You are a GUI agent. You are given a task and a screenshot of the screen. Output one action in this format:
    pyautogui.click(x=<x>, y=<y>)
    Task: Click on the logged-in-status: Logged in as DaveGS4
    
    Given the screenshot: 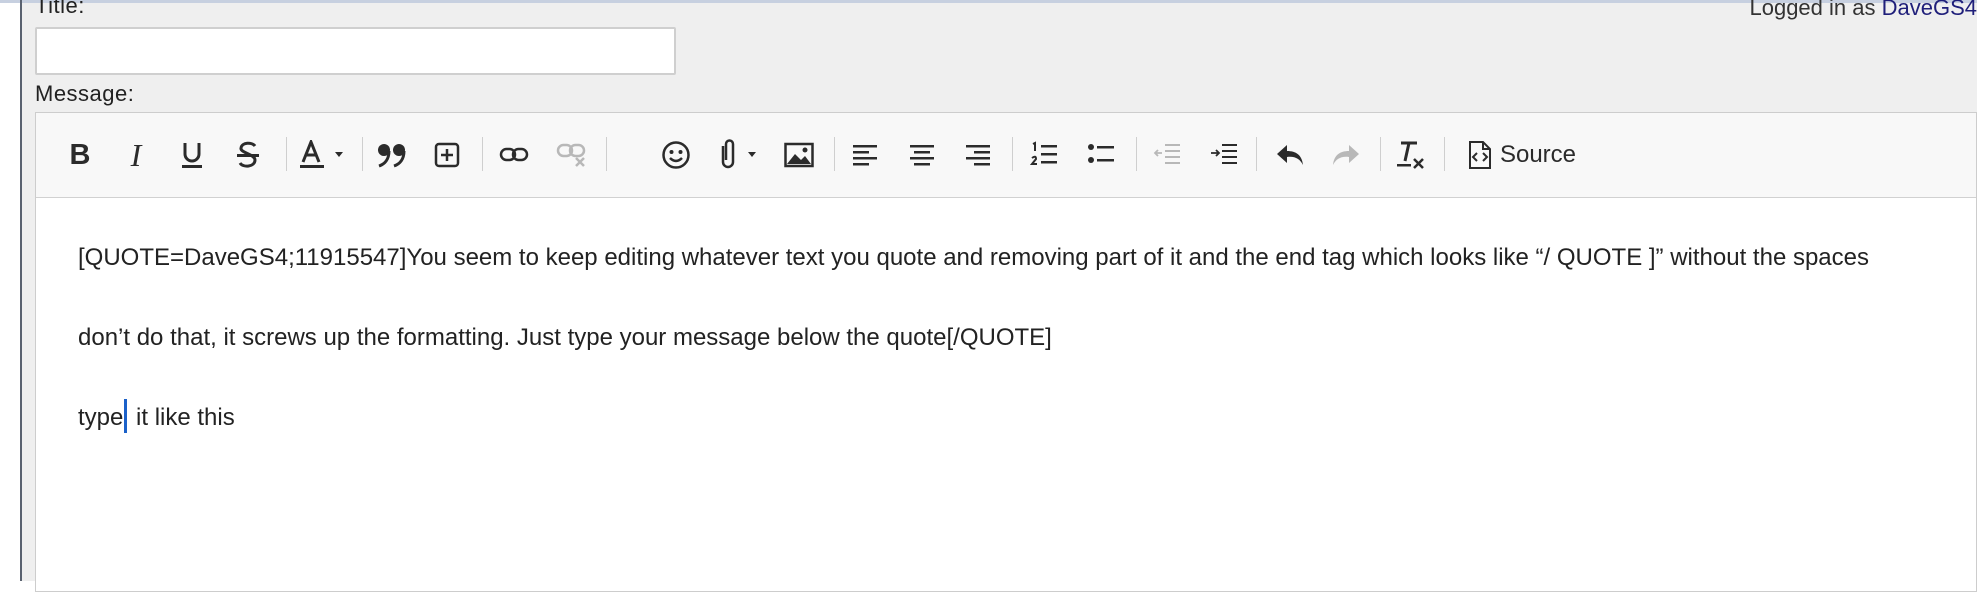 What is the action you would take?
    pyautogui.click(x=1863, y=10)
    